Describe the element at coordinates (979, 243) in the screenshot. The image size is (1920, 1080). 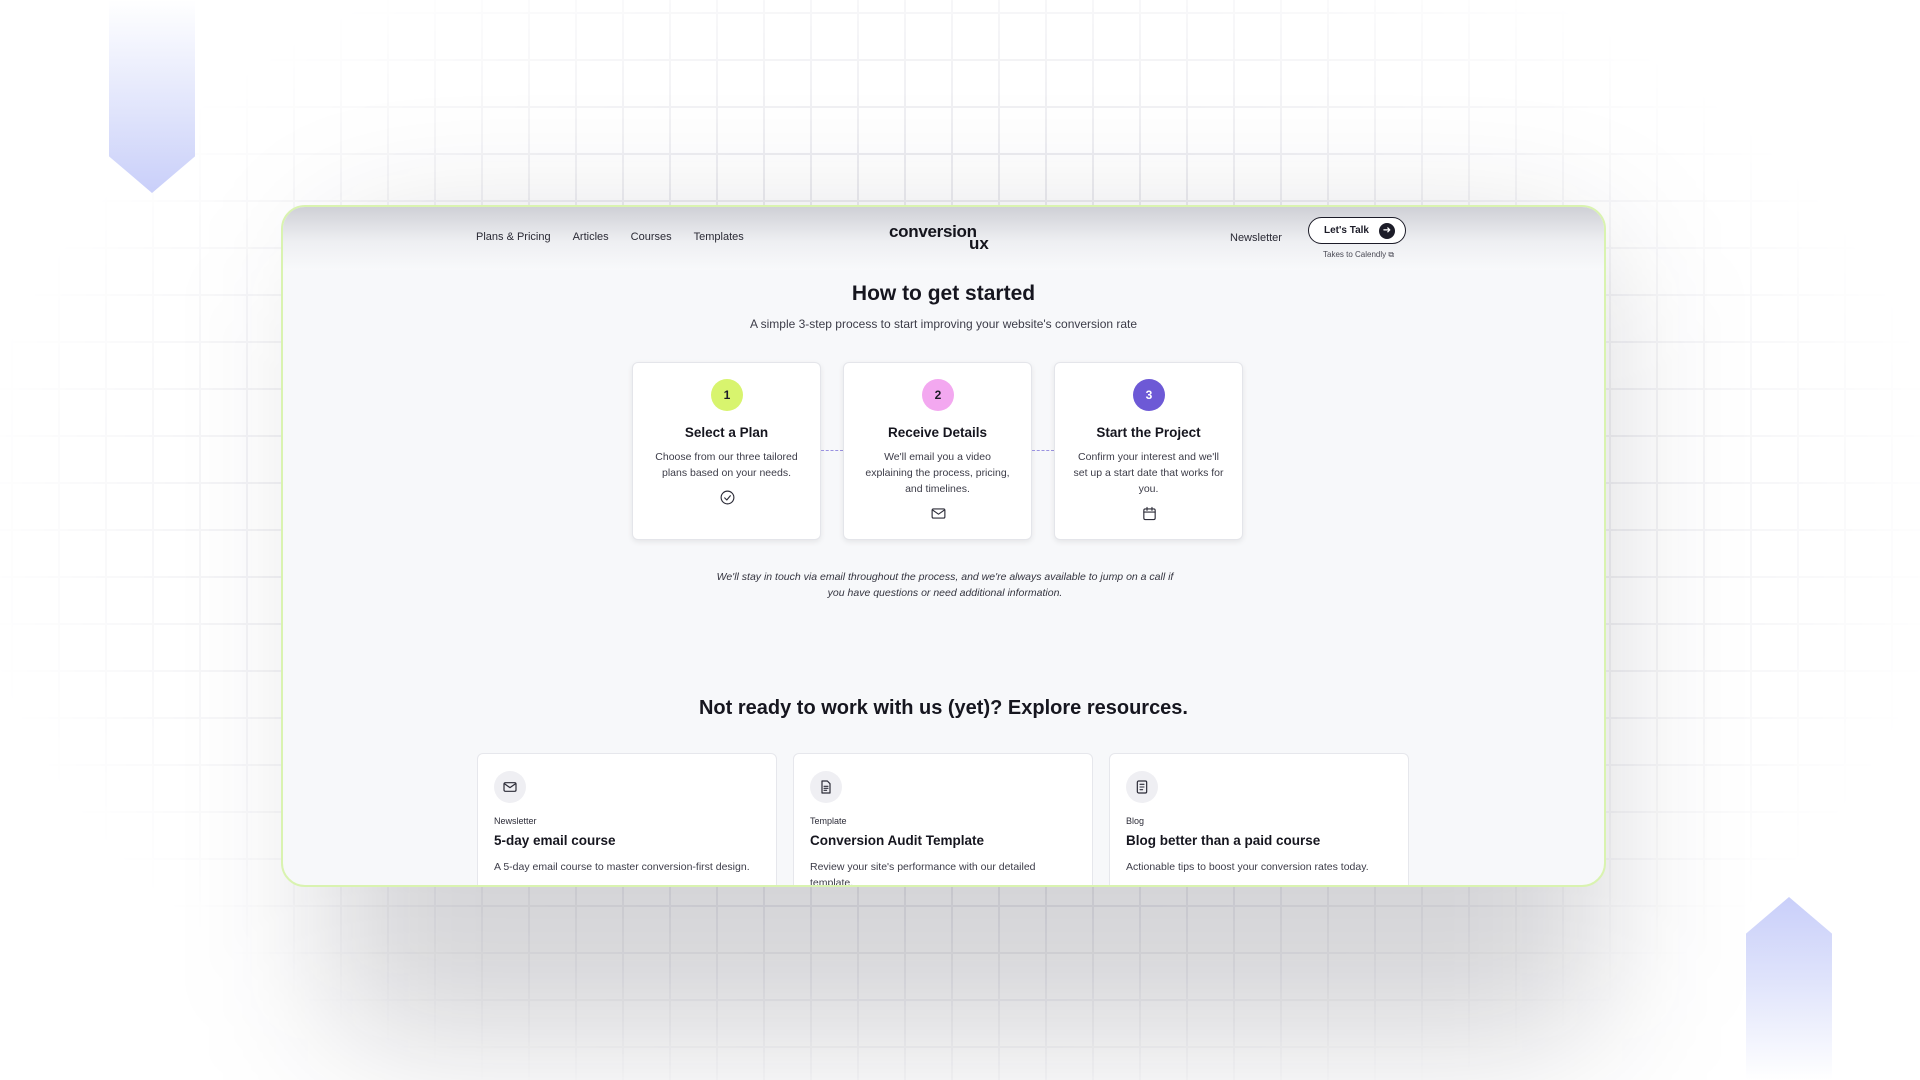
I see `logo-ux: ux` at that location.